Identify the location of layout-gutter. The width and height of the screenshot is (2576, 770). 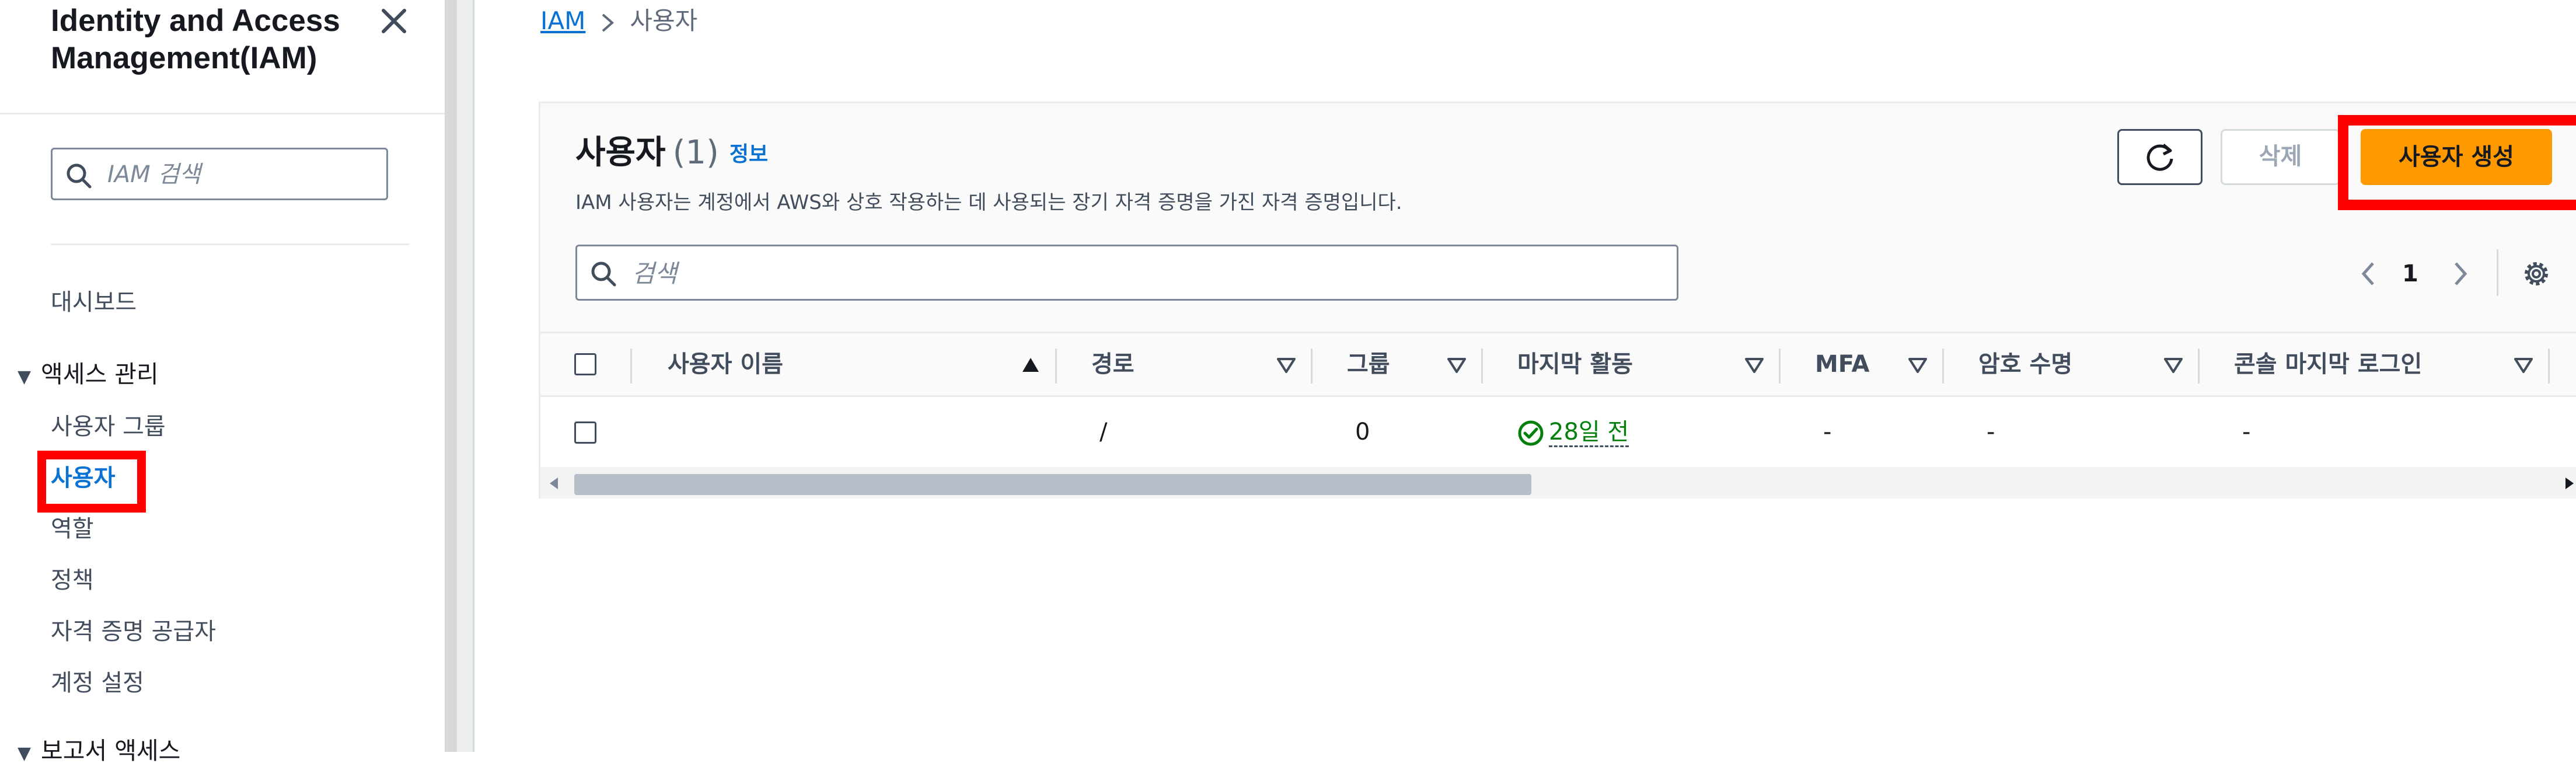
(465, 376).